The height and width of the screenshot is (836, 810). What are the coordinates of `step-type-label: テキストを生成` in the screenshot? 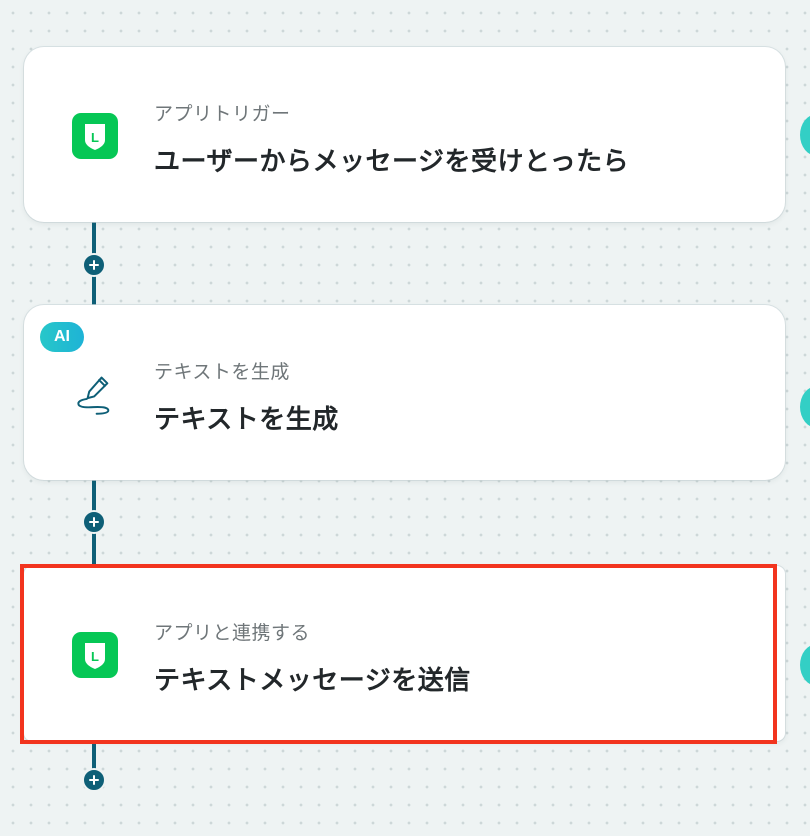 It's located at (222, 372).